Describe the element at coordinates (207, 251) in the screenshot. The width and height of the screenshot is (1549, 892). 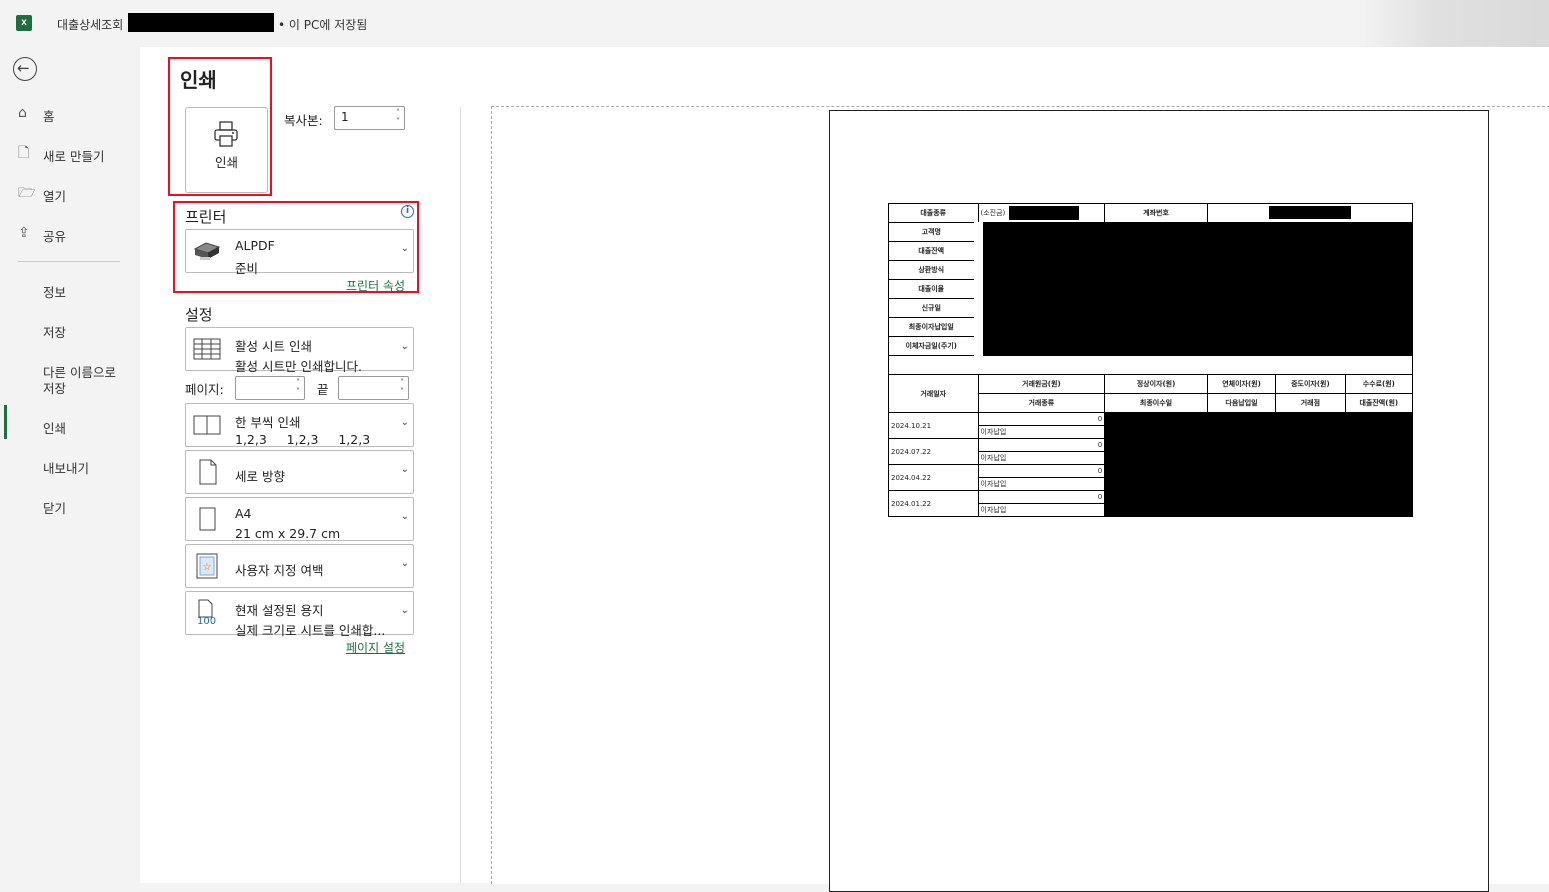
I see `printer-device-icon` at that location.